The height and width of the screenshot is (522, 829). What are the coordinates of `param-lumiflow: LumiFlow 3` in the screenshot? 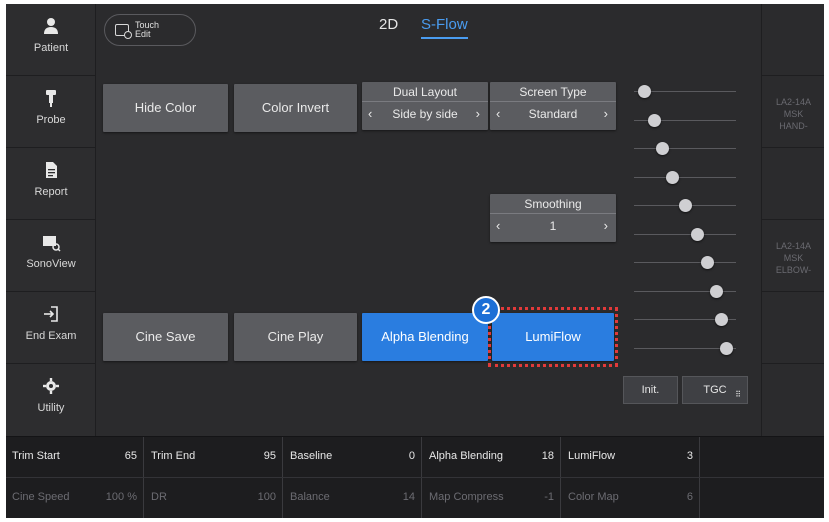 It's located at (631, 457).